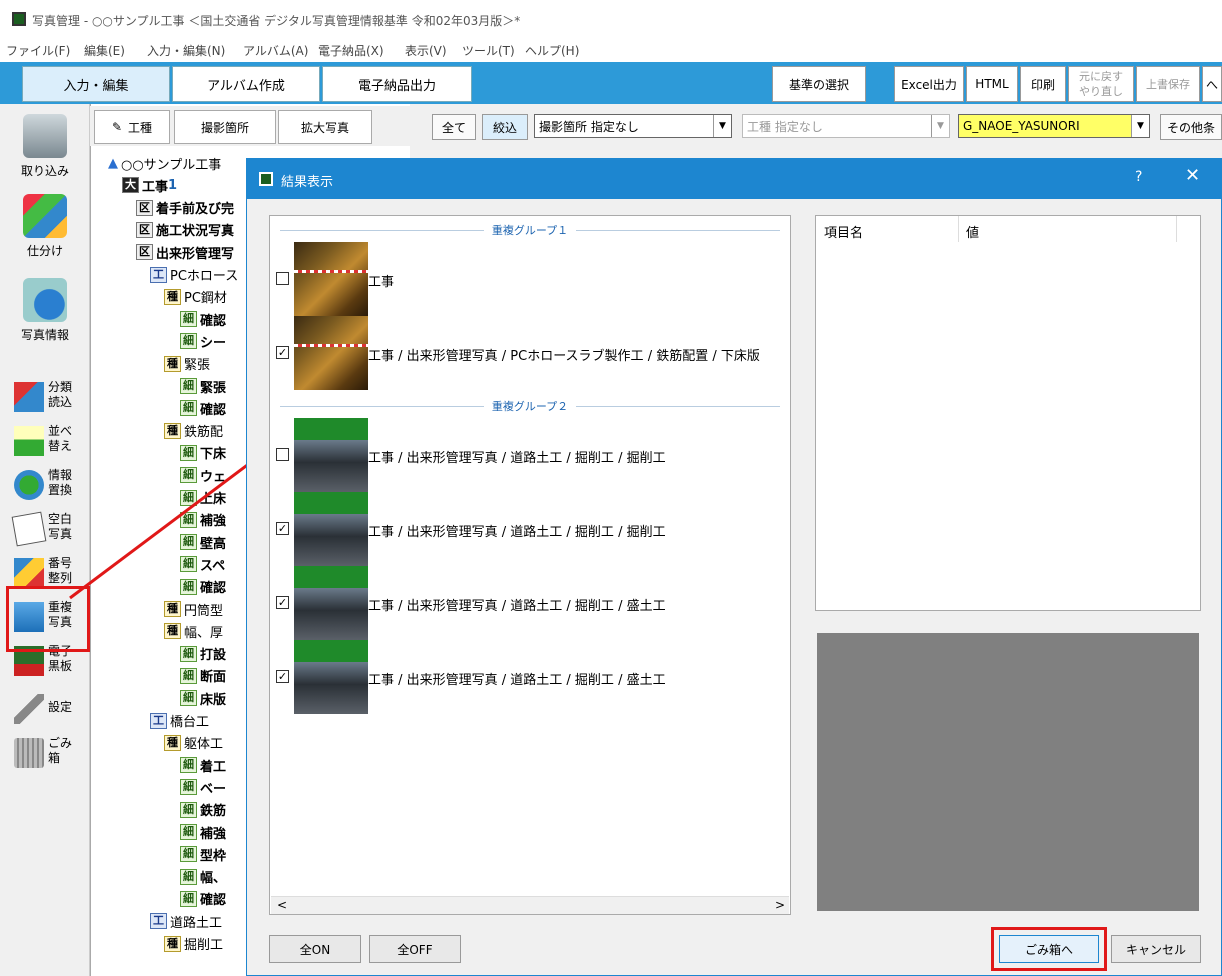 The height and width of the screenshot is (976, 1222). Describe the element at coordinates (1138, 177) in the screenshot. I see `help-icon: ?` at that location.